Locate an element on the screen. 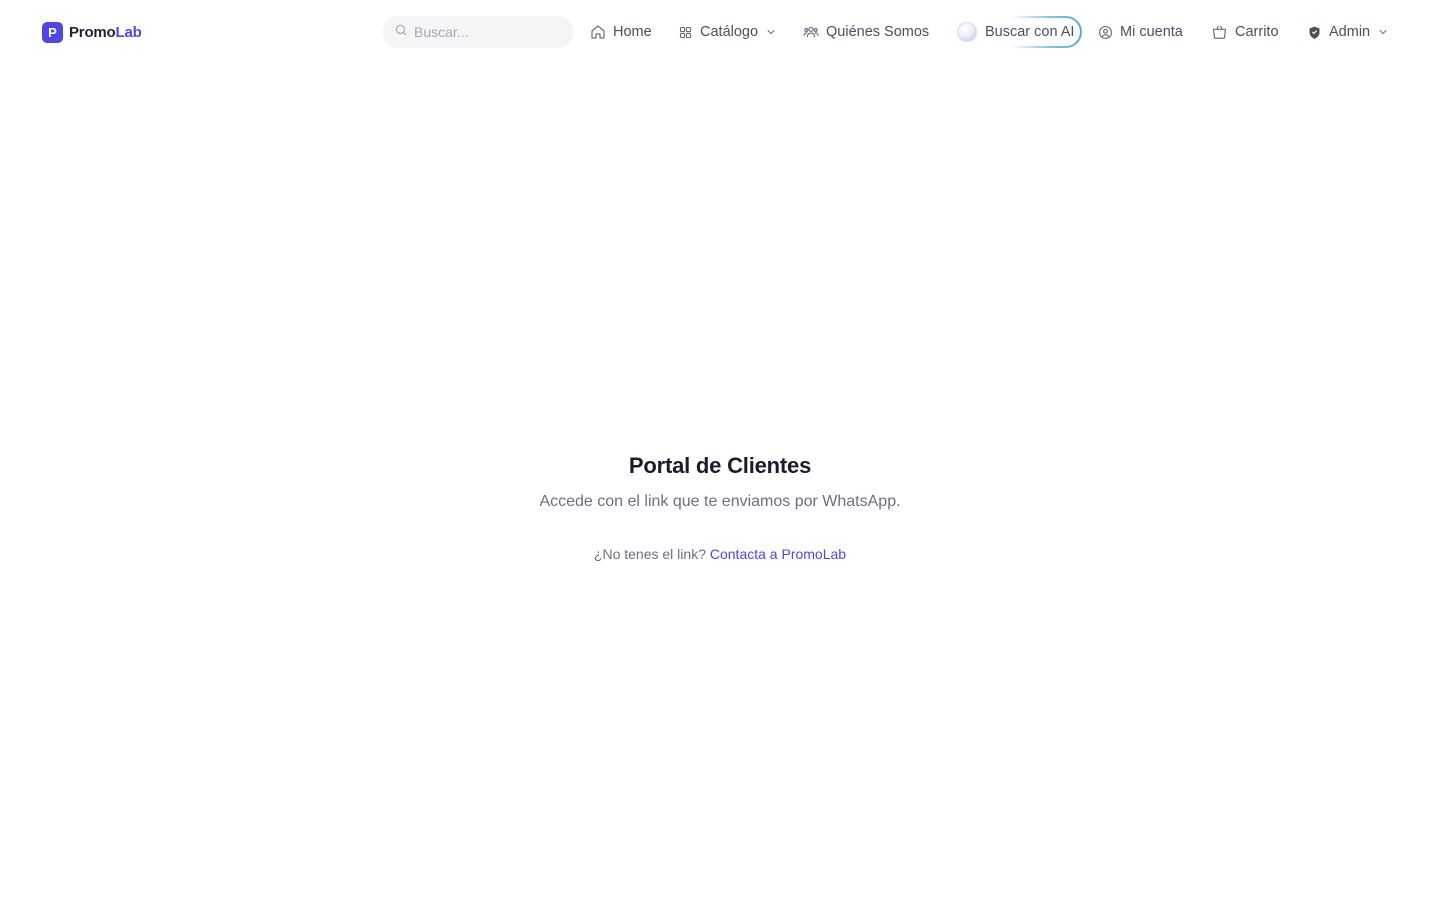  ai-search-label: Buscar con AI is located at coordinates (1030, 32).